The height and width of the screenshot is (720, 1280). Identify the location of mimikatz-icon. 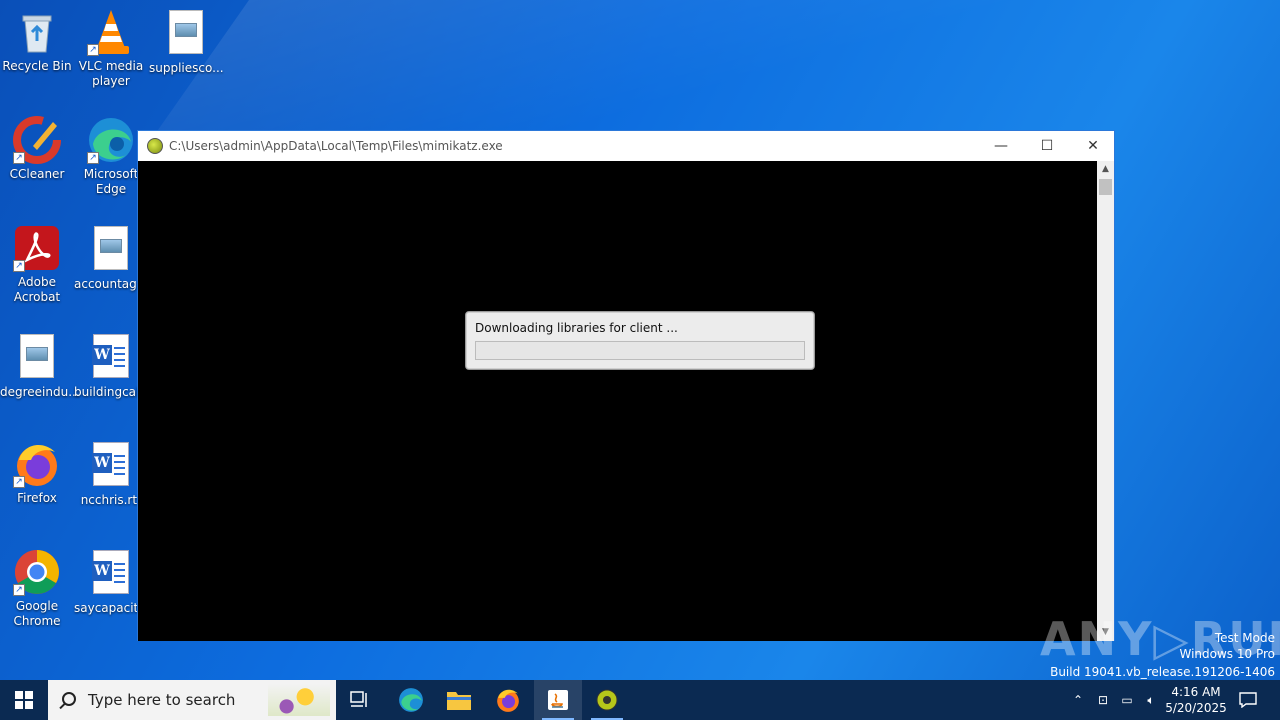
(607, 700).